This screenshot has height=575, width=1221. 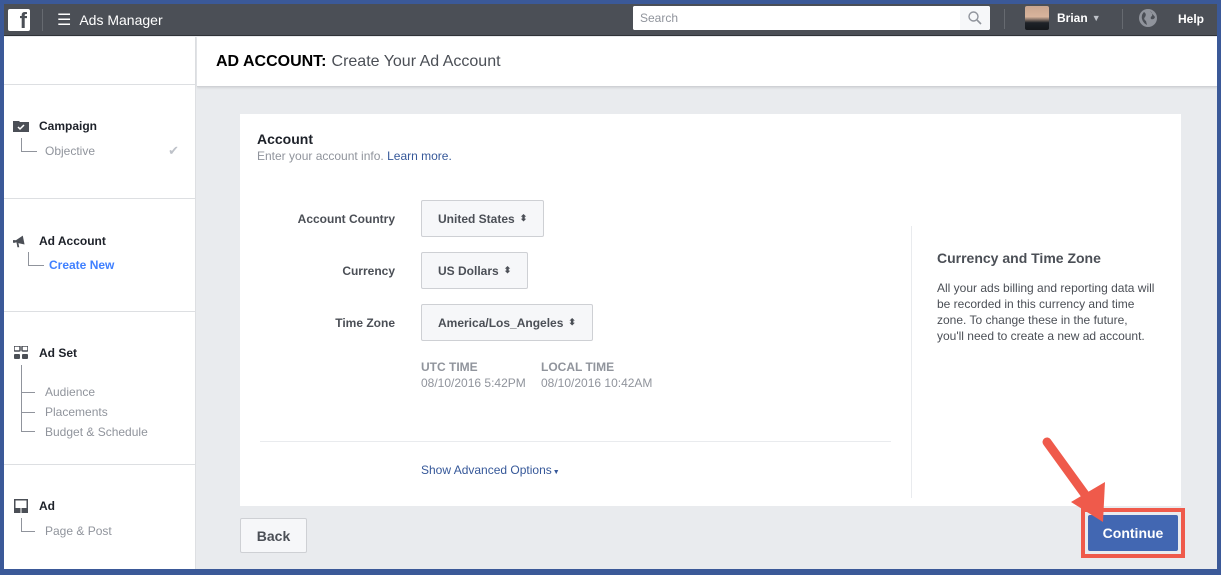 I want to click on grid-icon, so click(x=21, y=353).